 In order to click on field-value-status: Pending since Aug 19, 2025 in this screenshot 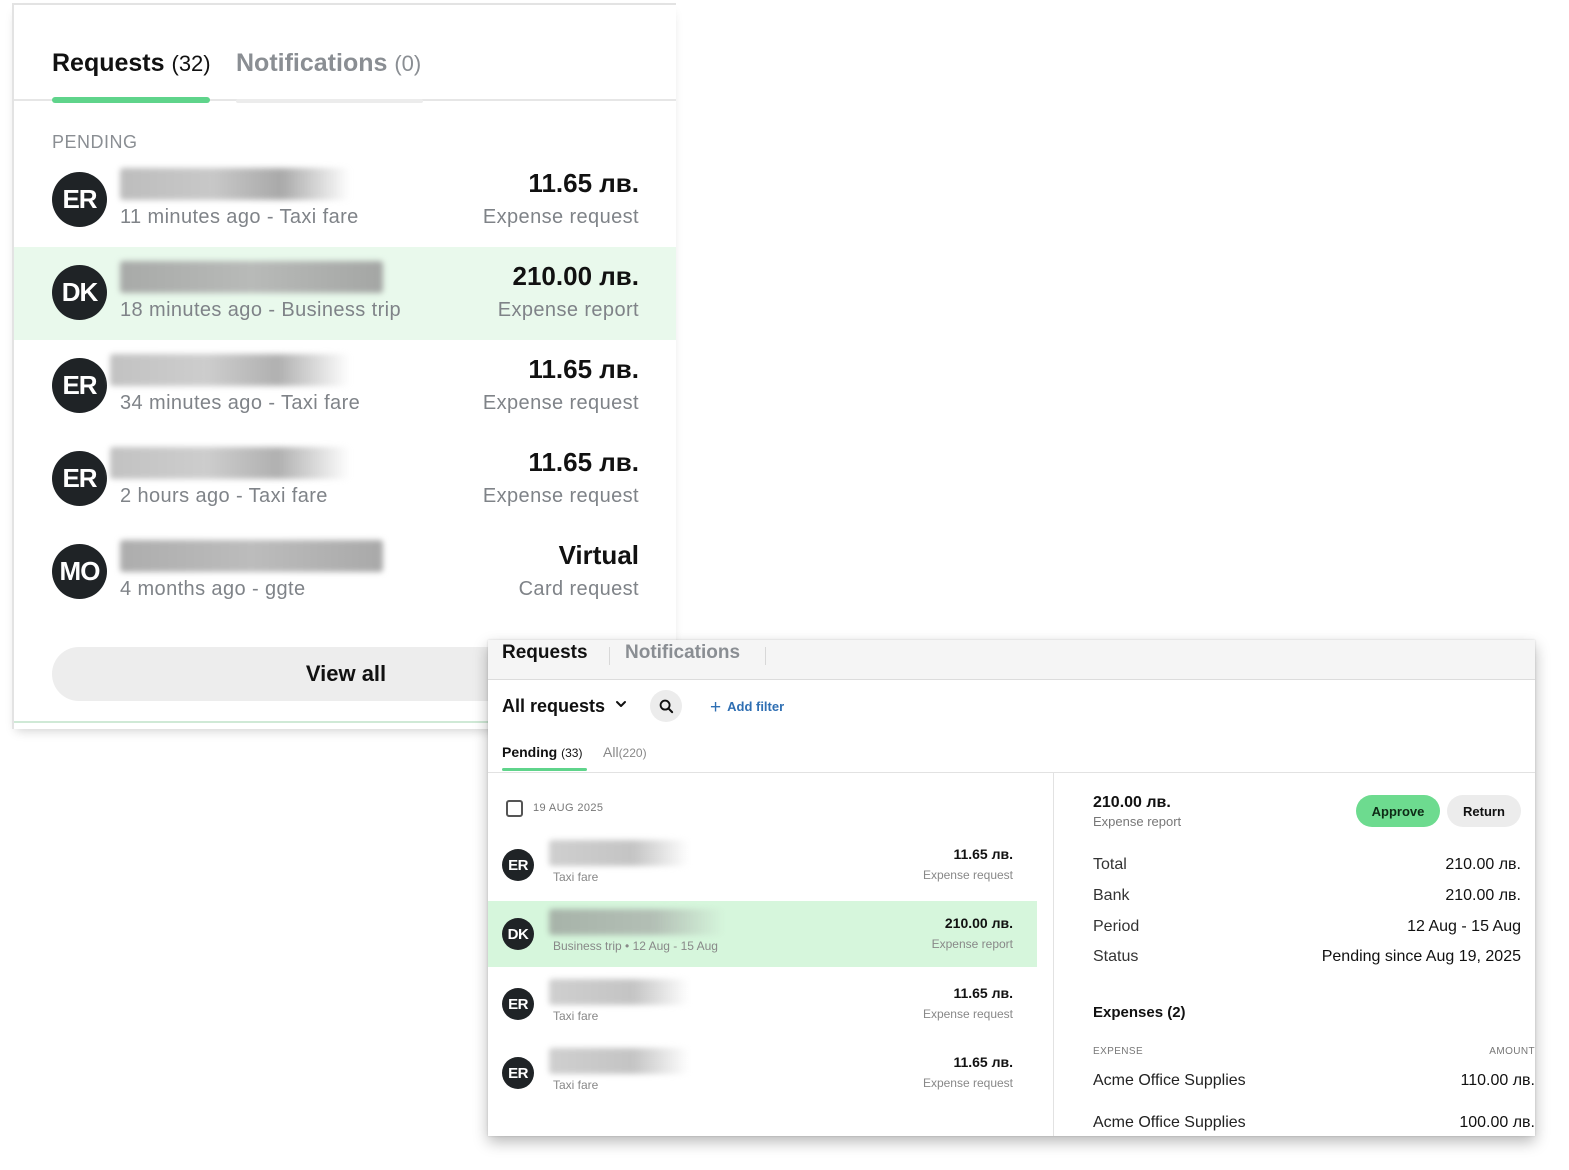, I will do `click(1421, 956)`.